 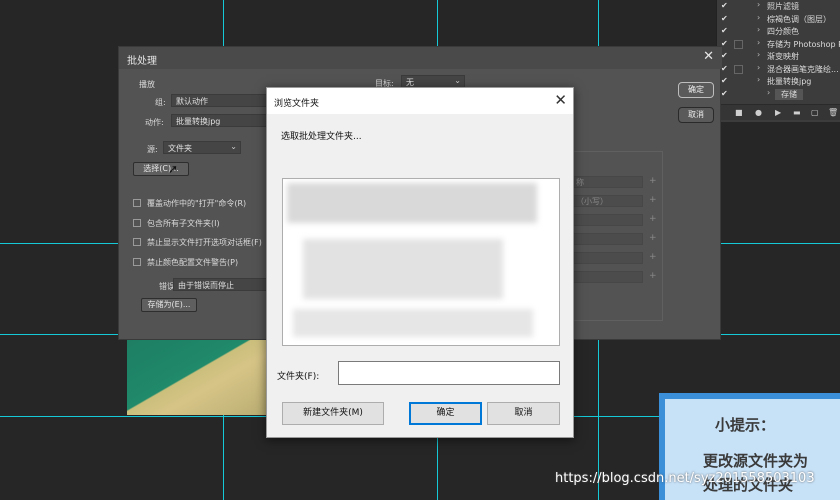 What do you see at coordinates (739, 112) in the screenshot?
I see `stop-icon: ■` at bounding box center [739, 112].